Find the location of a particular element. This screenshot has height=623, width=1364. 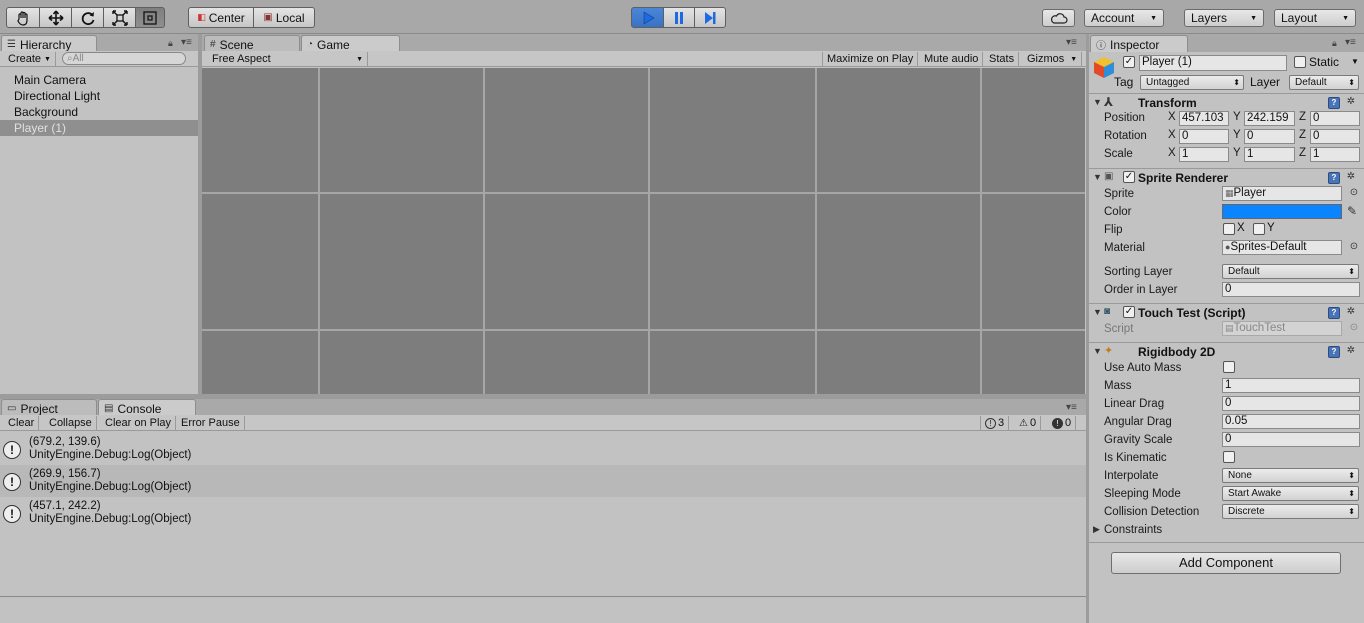

rotation-z-input: 0 is located at coordinates (1335, 136).